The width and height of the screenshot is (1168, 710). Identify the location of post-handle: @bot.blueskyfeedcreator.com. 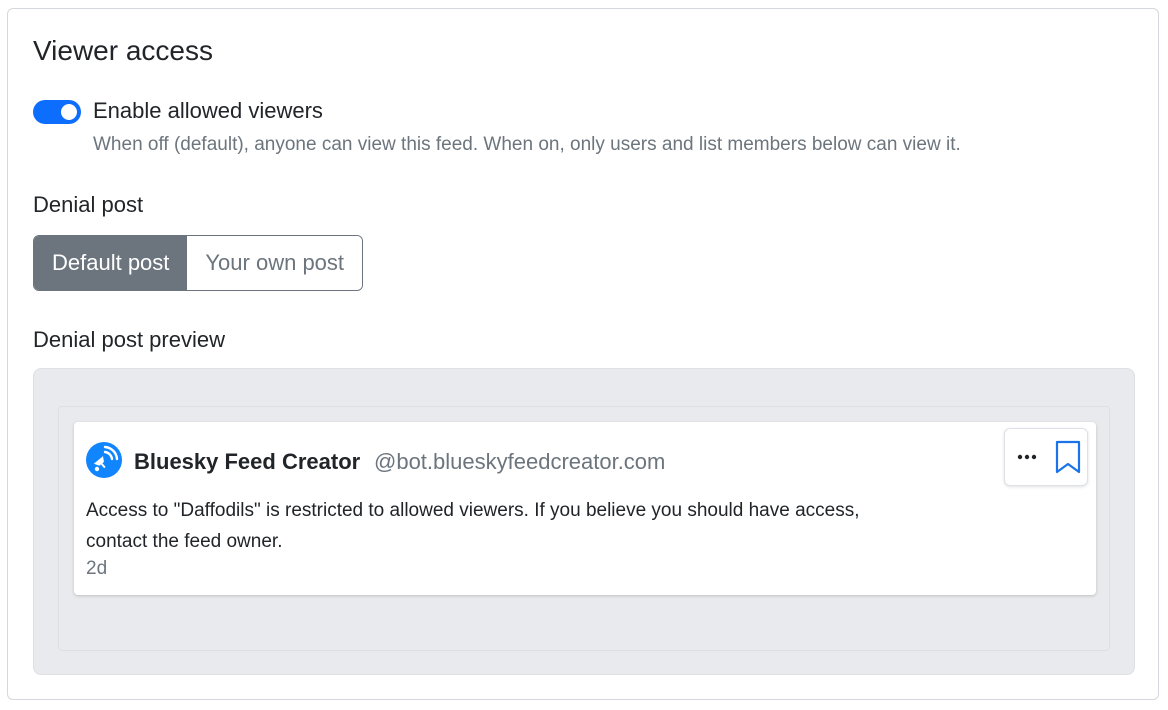
(519, 462).